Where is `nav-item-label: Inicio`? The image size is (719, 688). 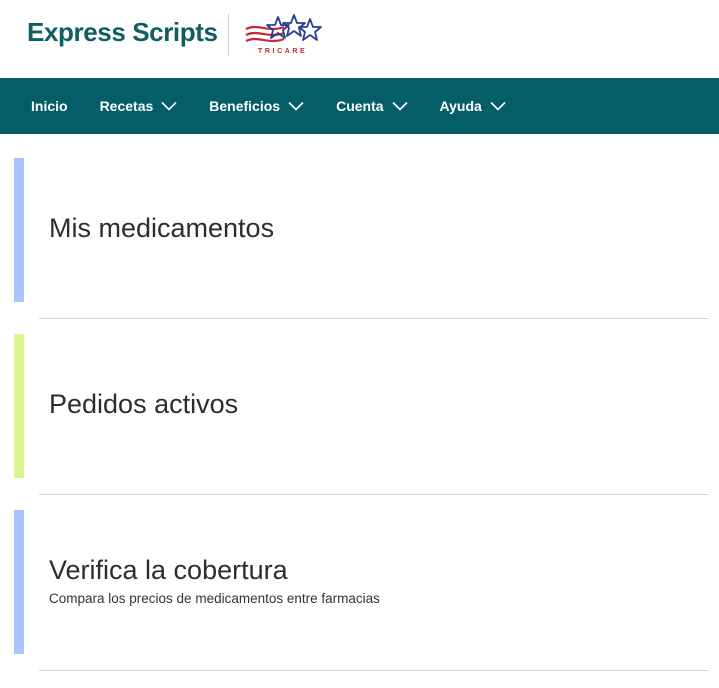
nav-item-label: Inicio is located at coordinates (49, 106).